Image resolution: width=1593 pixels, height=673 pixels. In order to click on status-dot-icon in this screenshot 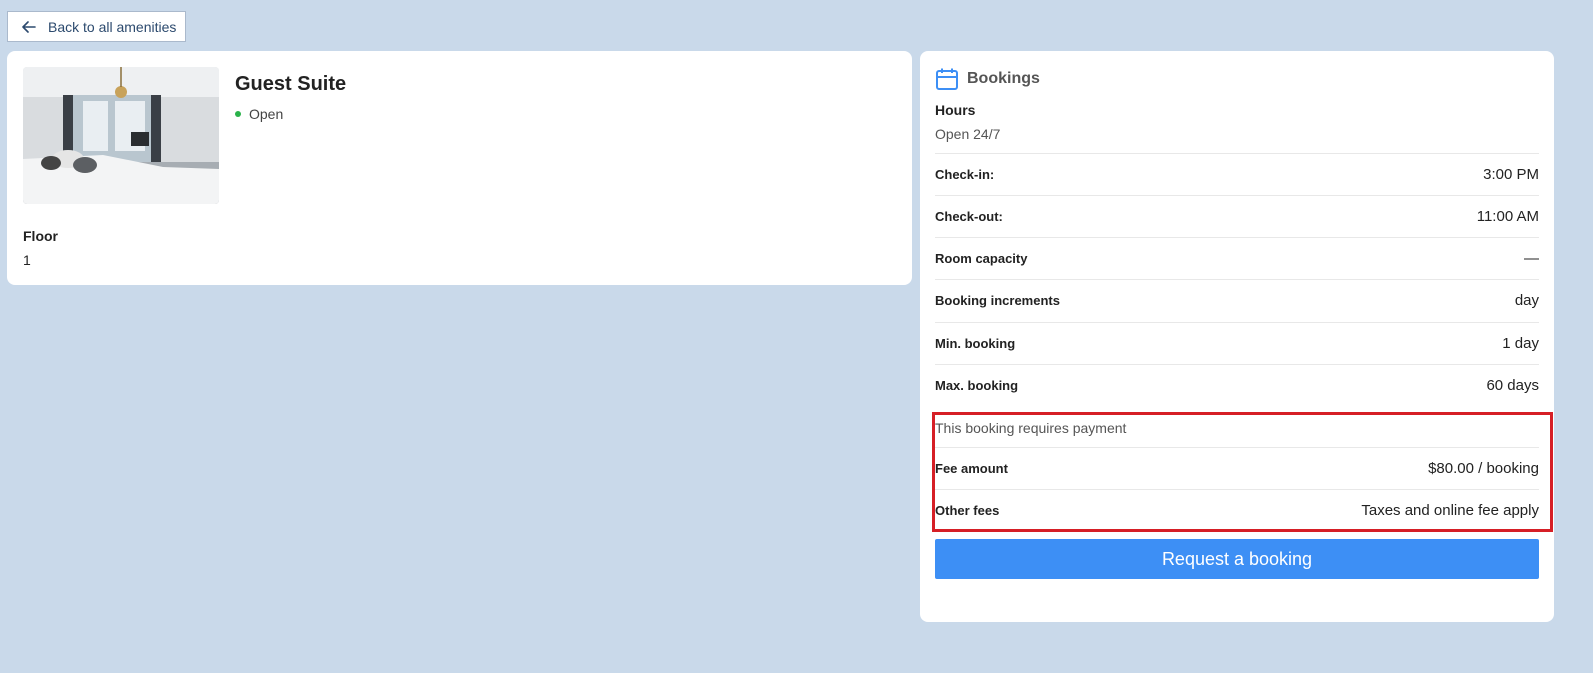, I will do `click(238, 114)`.